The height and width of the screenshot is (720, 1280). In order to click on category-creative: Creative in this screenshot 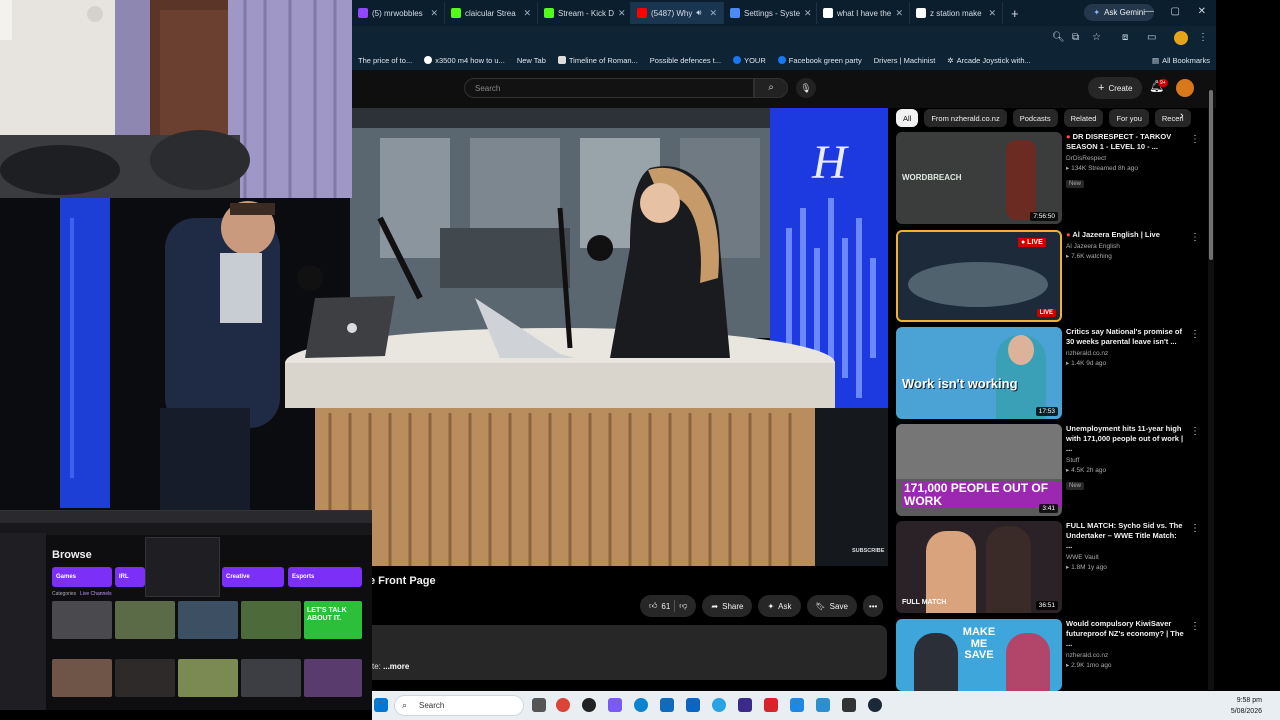, I will do `click(253, 577)`.